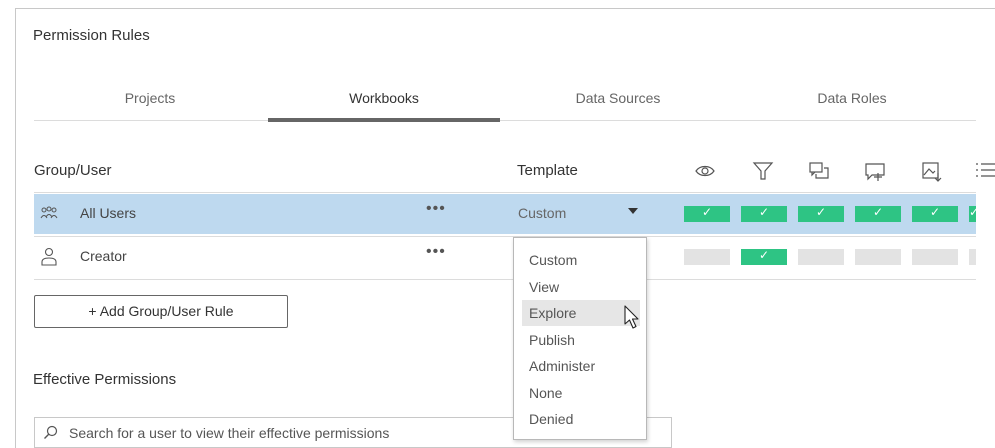  What do you see at coordinates (633, 211) in the screenshot?
I see `chevron-down-icon` at bounding box center [633, 211].